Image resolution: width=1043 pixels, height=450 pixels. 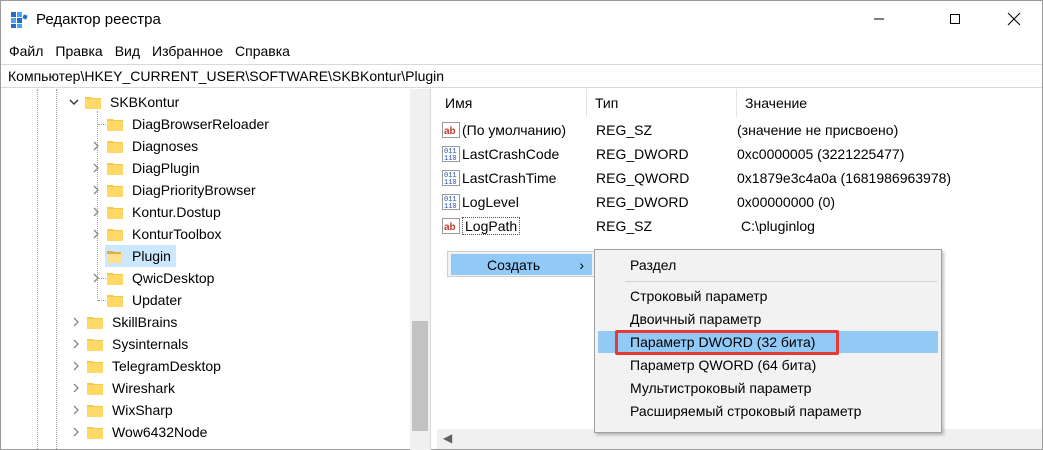 What do you see at coordinates (447, 438) in the screenshot?
I see `scroll-left-icon: ◀` at bounding box center [447, 438].